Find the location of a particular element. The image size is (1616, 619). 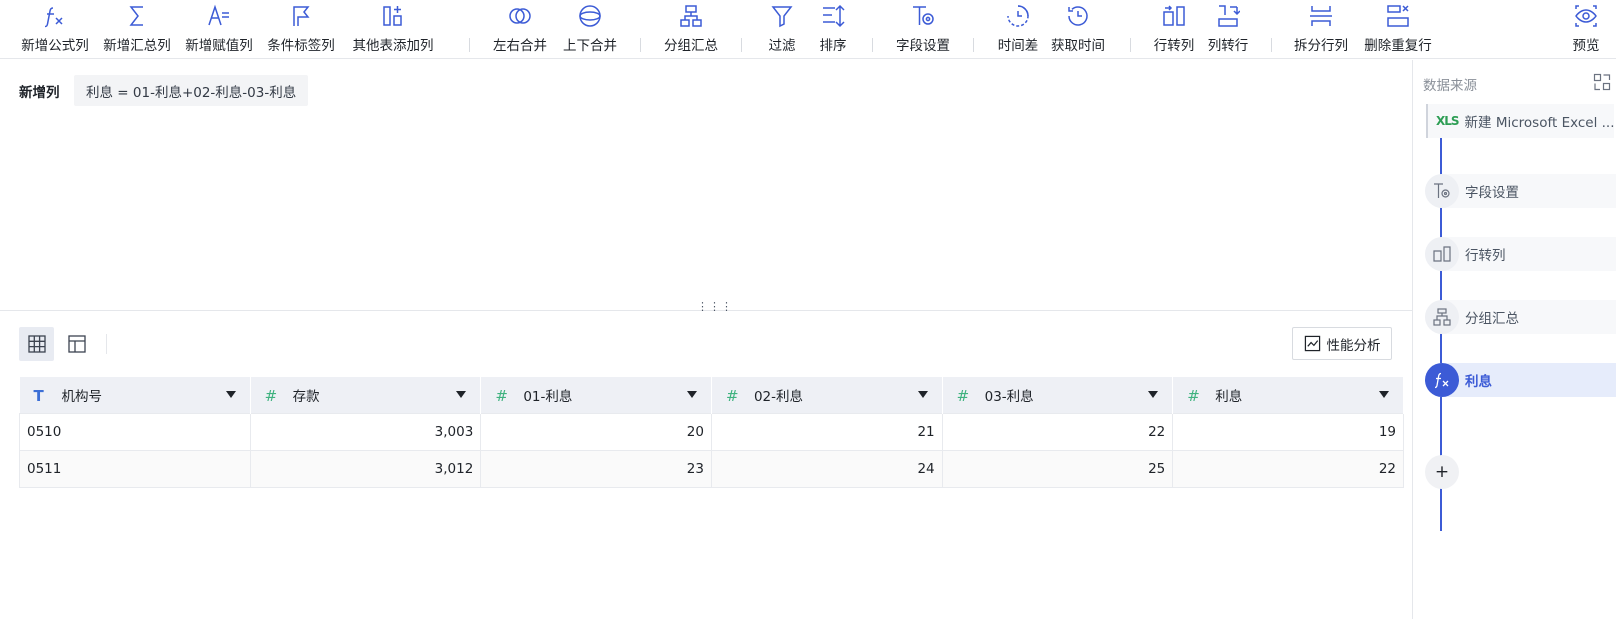

preview-button: 预览 is located at coordinates (1586, 29).